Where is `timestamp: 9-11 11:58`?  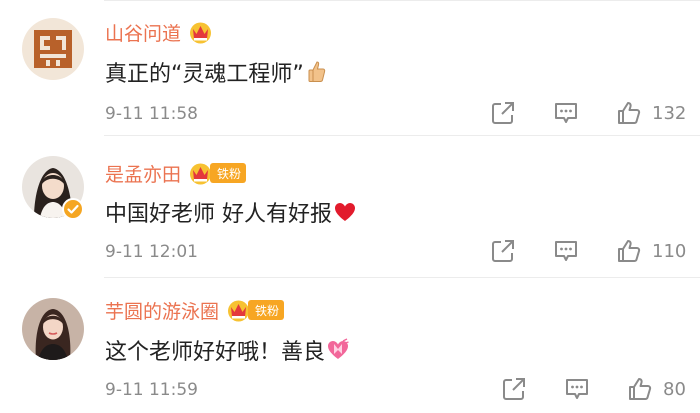 timestamp: 9-11 11:58 is located at coordinates (151, 114).